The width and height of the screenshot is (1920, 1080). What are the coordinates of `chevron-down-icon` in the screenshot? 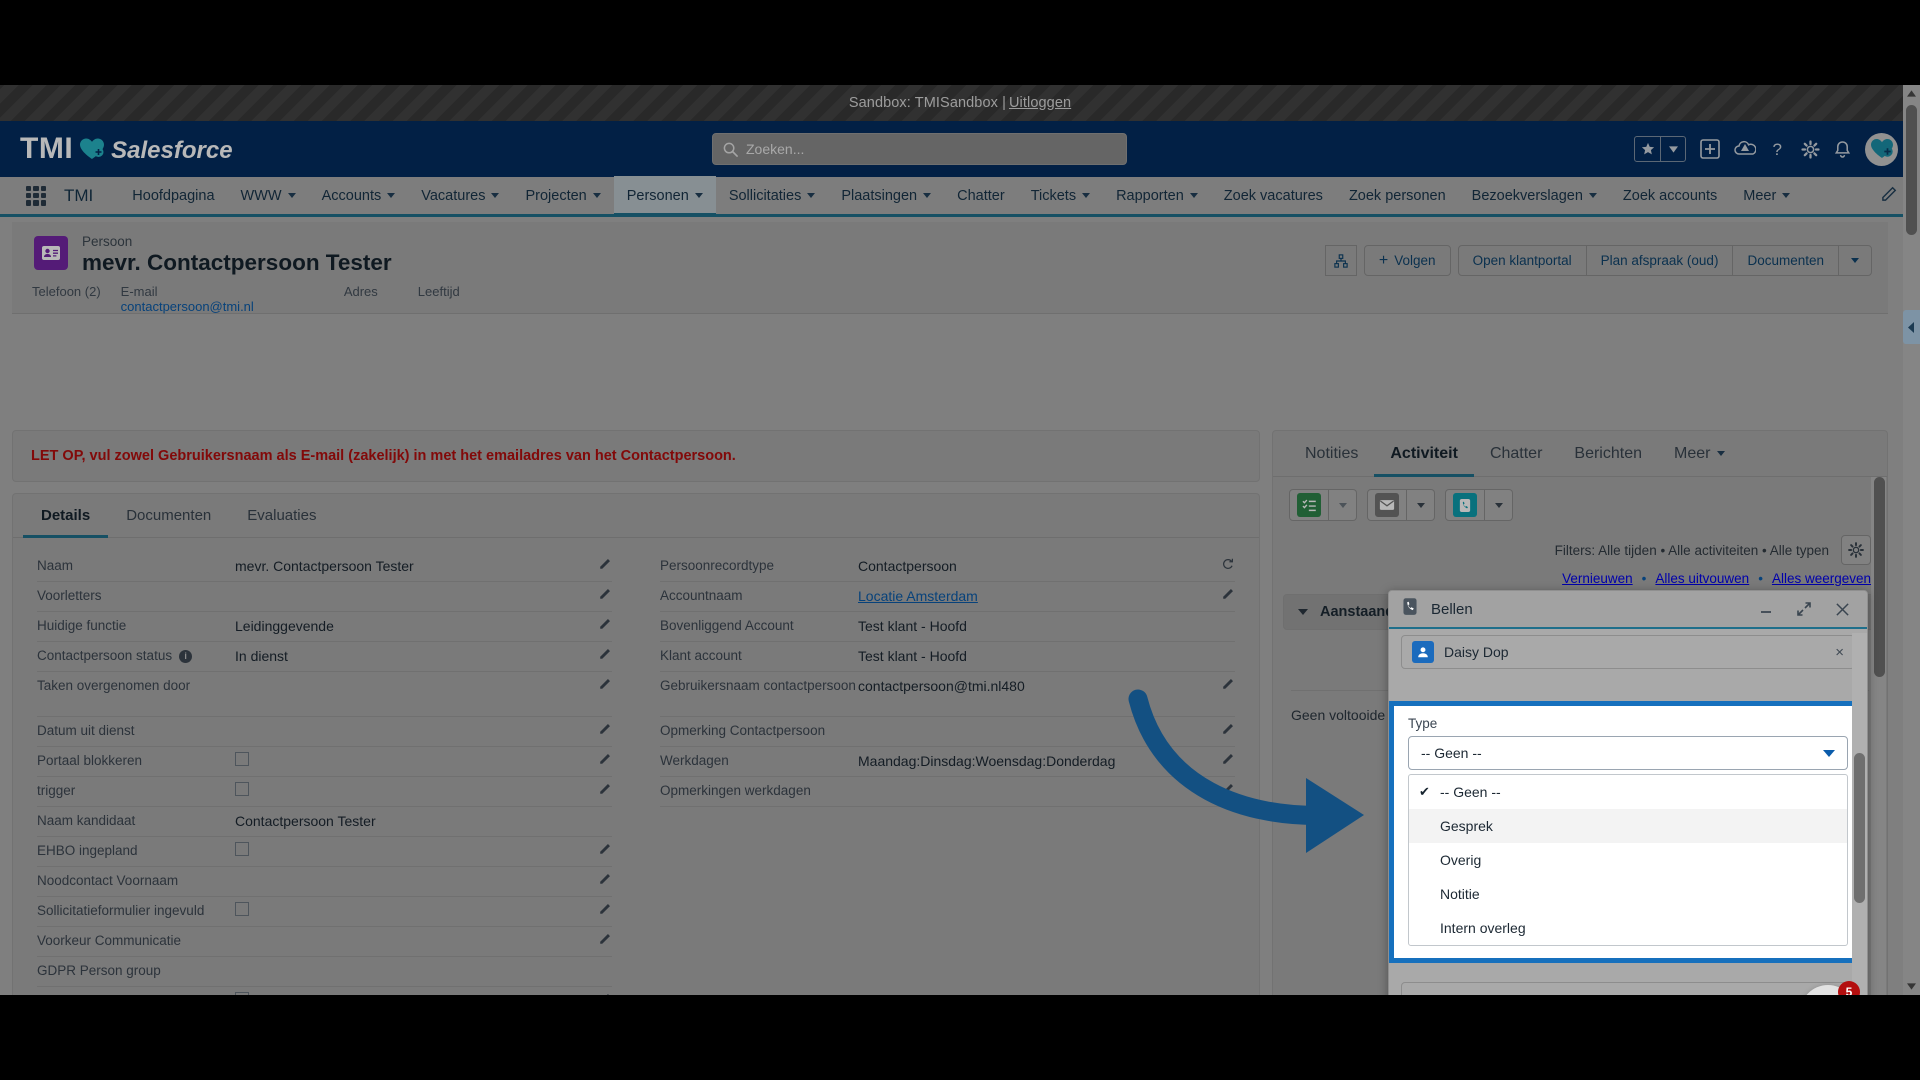 It's located at (1672, 149).